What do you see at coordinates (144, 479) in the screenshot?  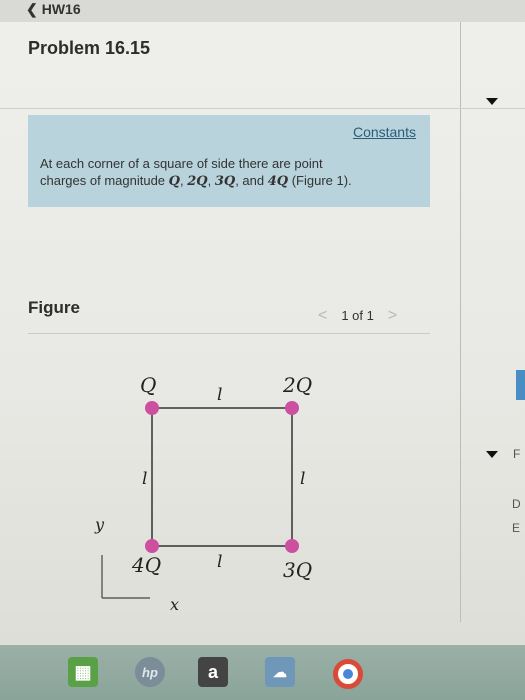 I see `label-side-left: l` at bounding box center [144, 479].